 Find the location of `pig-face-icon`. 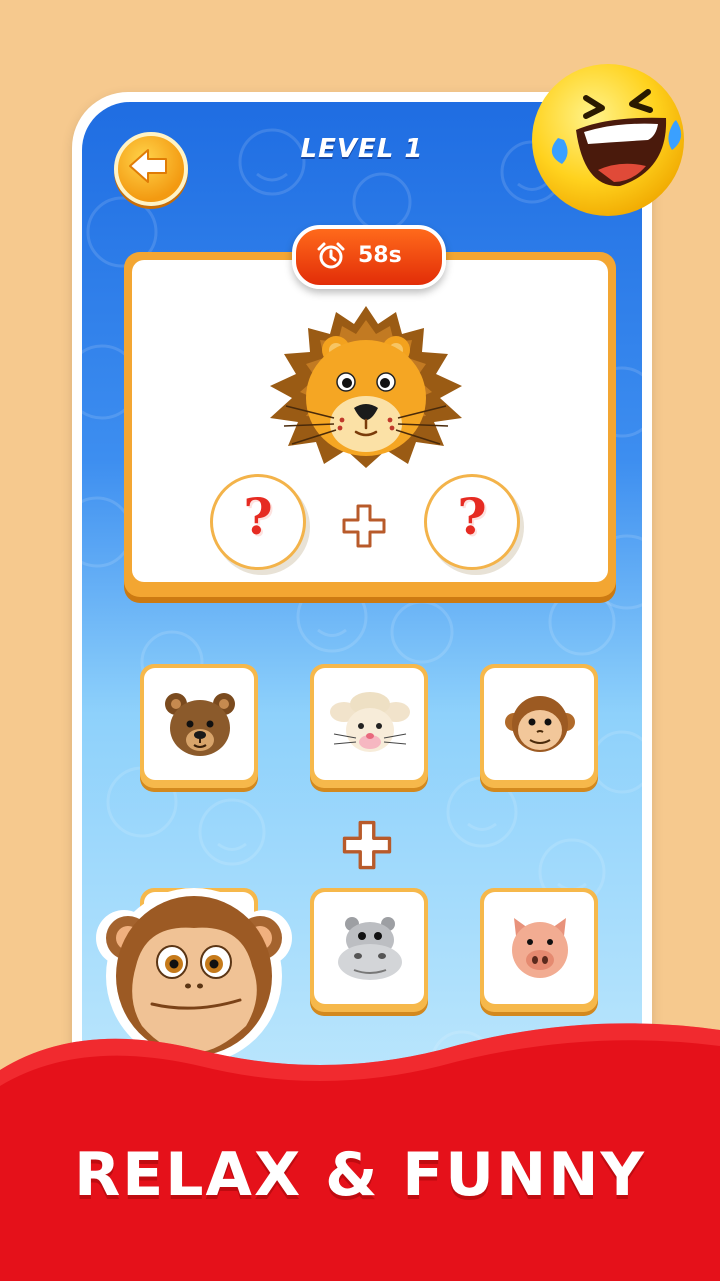

pig-face-icon is located at coordinates (540, 948).